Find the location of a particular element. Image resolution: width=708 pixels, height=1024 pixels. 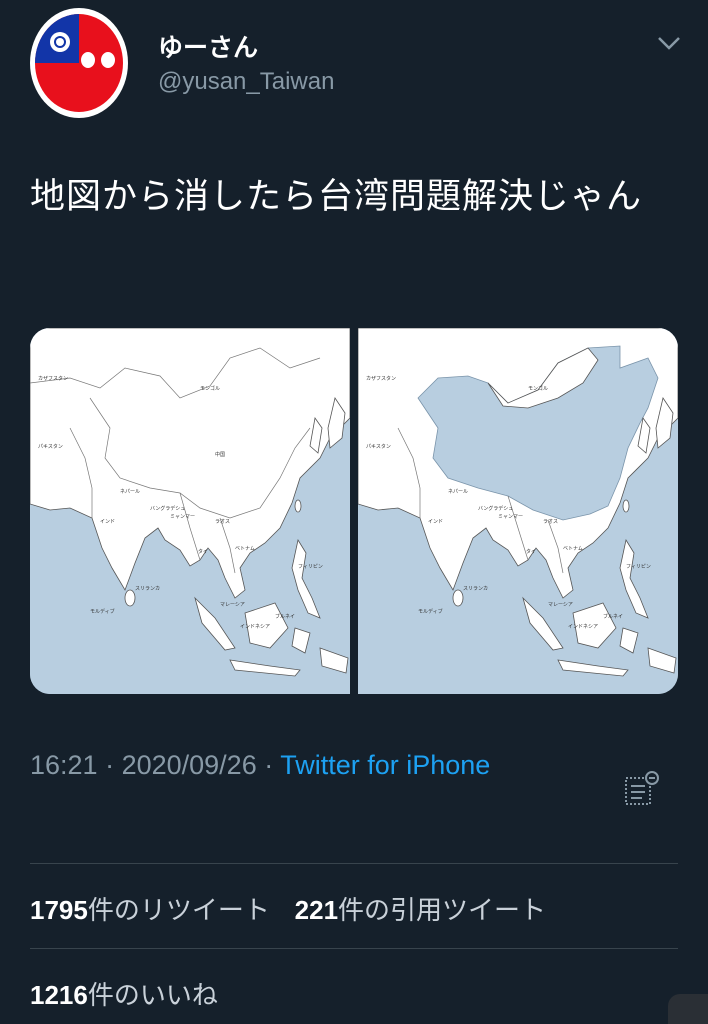

like-stats: 1216件のいいね is located at coordinates (124, 993).